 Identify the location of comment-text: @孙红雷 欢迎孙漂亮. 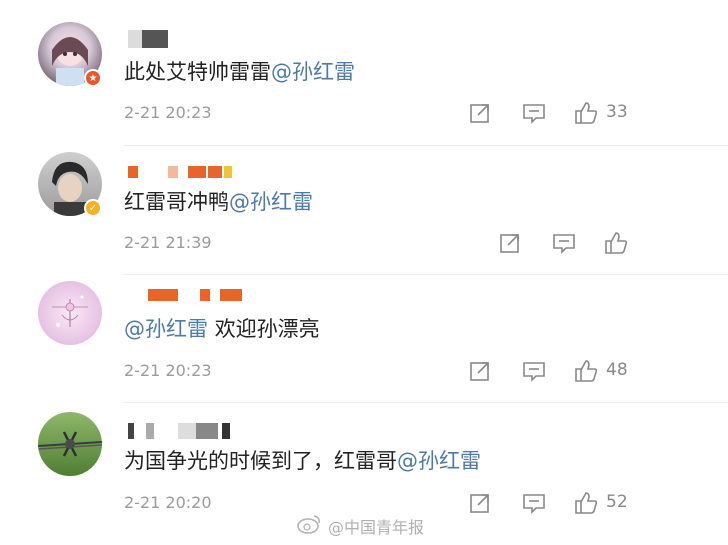
(222, 329).